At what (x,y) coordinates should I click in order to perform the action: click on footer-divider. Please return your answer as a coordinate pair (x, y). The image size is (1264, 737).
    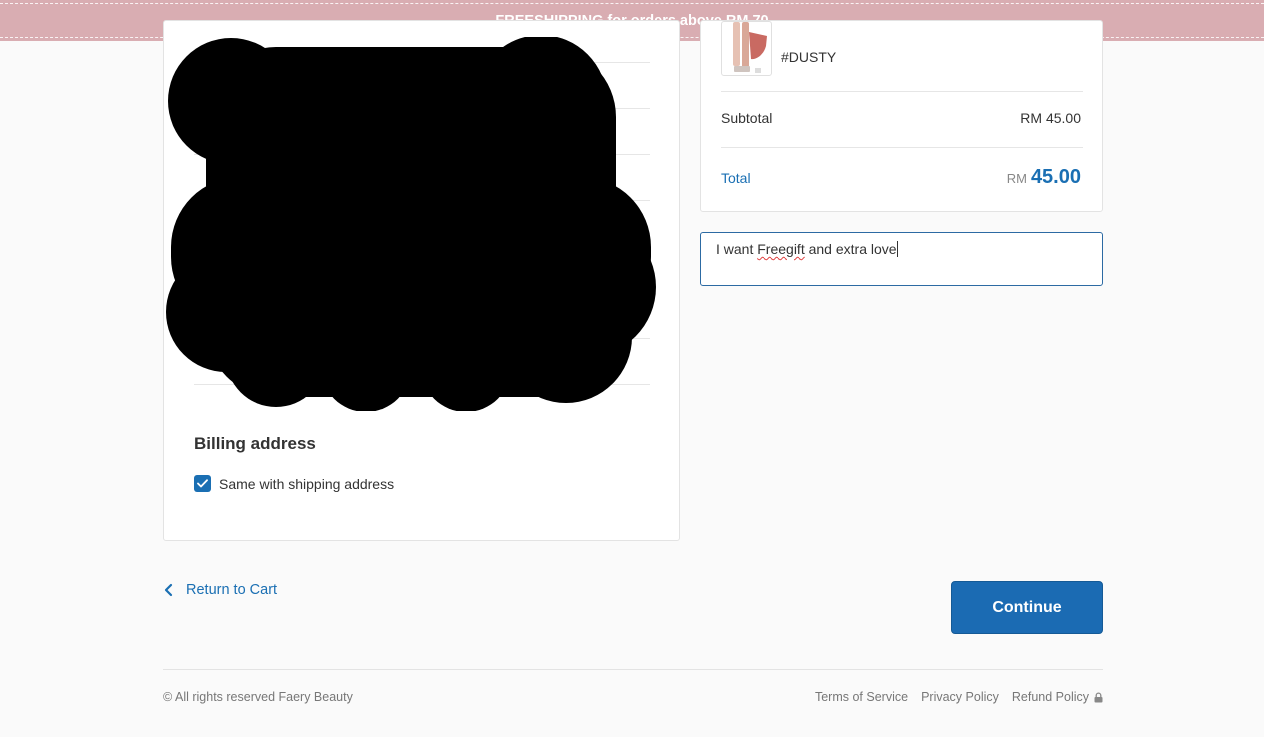
    Looking at the image, I should click on (633, 669).